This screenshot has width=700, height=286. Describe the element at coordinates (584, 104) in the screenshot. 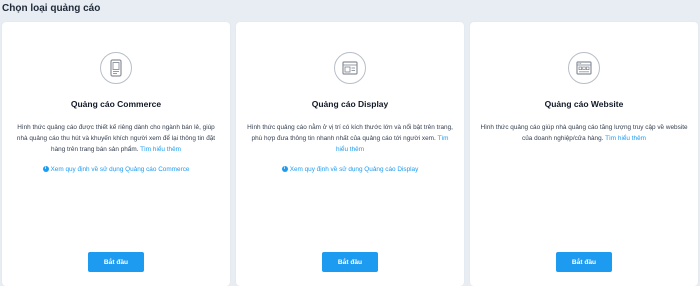

I see `card-title: Quảng cáo Website` at that location.